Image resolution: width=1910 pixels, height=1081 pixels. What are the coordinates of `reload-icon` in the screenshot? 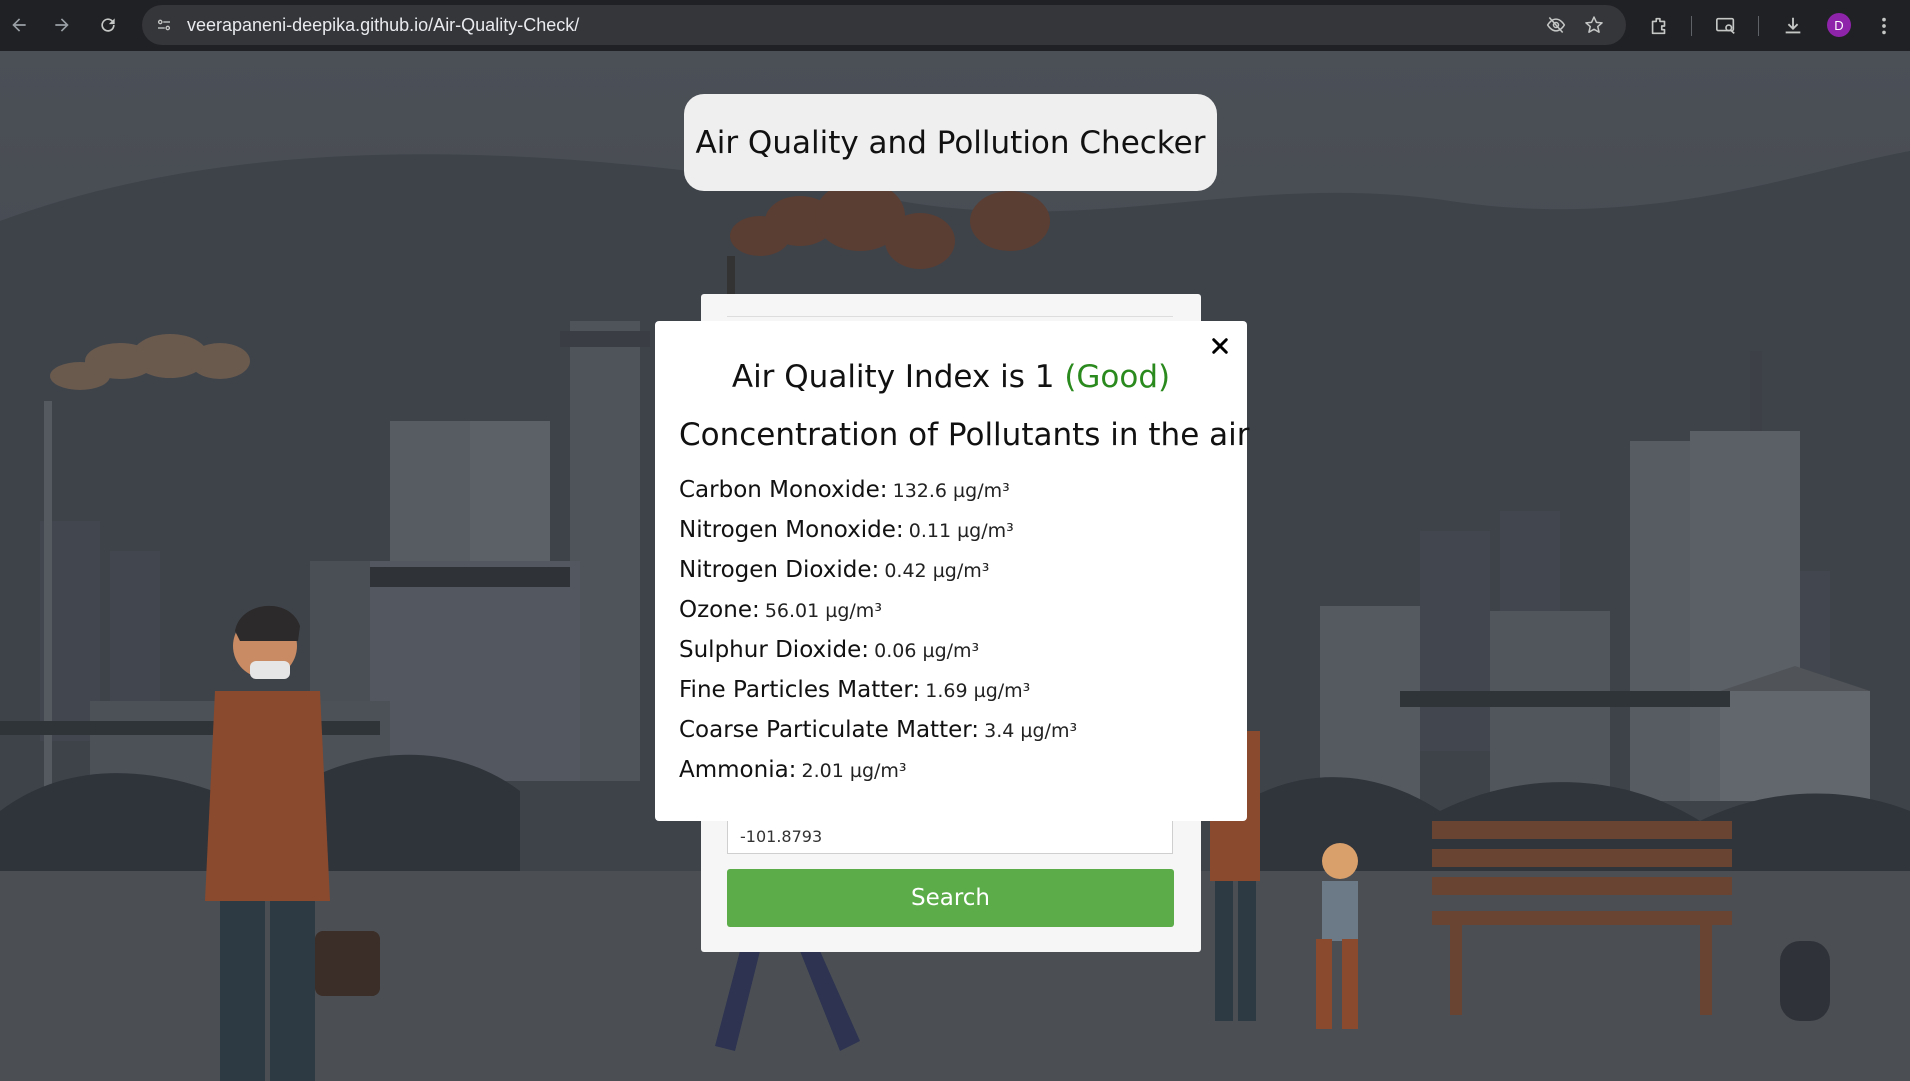 It's located at (108, 25).